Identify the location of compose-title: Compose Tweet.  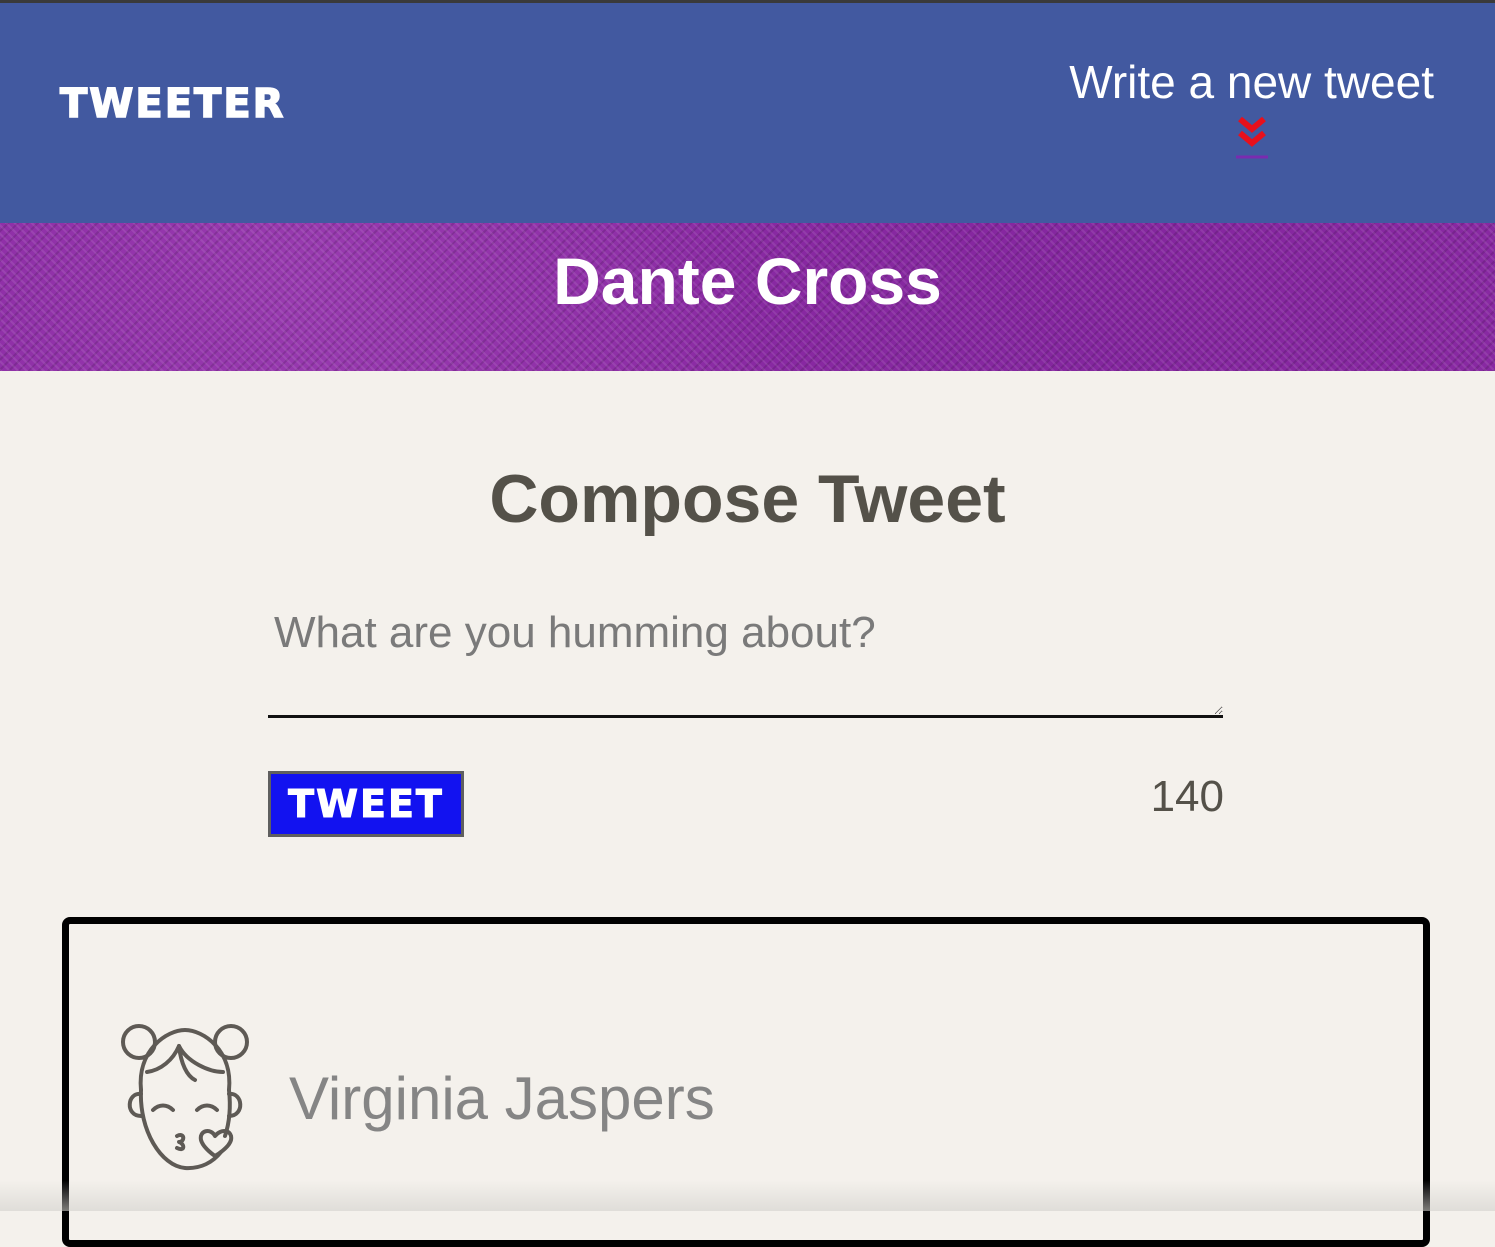
(747, 499).